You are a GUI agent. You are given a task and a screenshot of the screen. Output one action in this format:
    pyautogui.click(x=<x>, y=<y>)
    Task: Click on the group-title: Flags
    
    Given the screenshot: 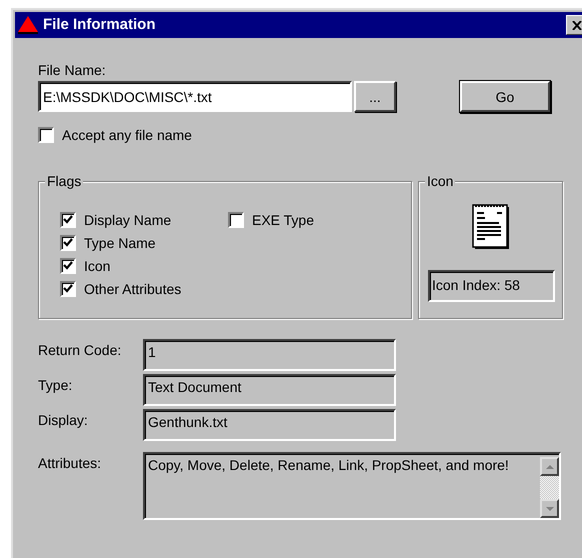 What is the action you would take?
    pyautogui.click(x=64, y=181)
    